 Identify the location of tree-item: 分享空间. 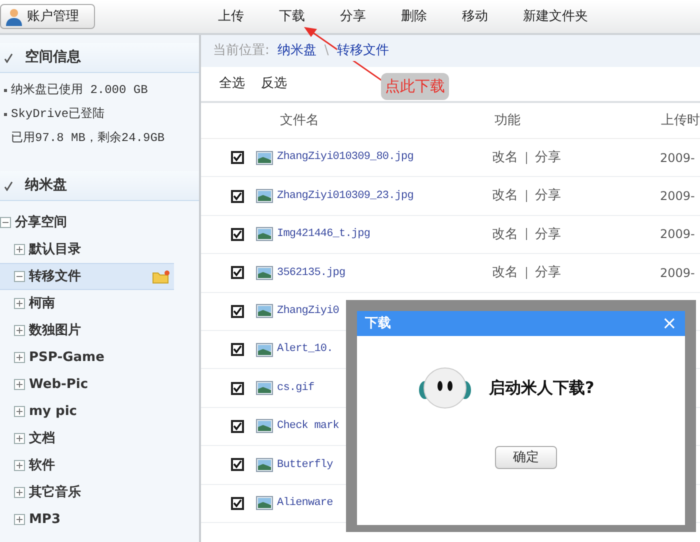
(99, 222).